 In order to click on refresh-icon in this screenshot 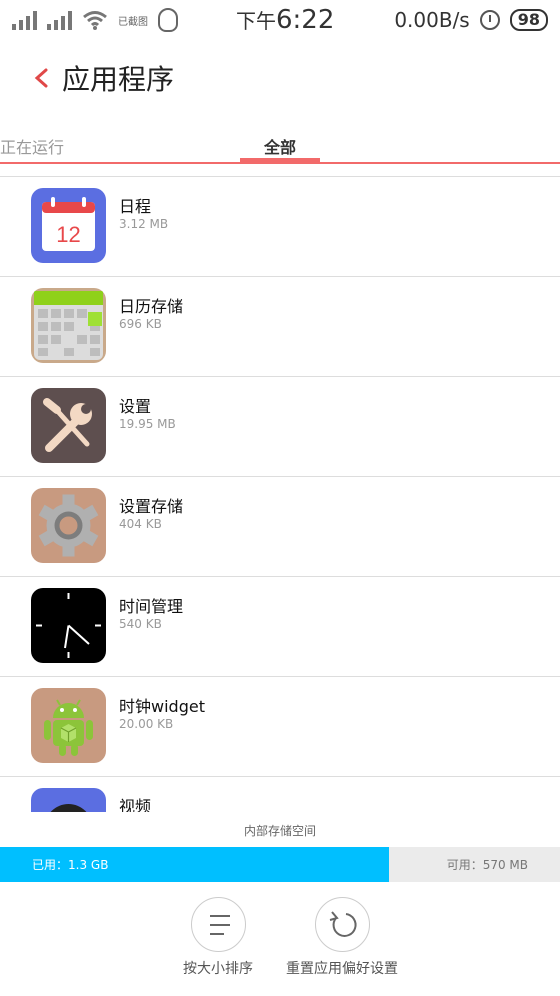, I will do `click(343, 924)`.